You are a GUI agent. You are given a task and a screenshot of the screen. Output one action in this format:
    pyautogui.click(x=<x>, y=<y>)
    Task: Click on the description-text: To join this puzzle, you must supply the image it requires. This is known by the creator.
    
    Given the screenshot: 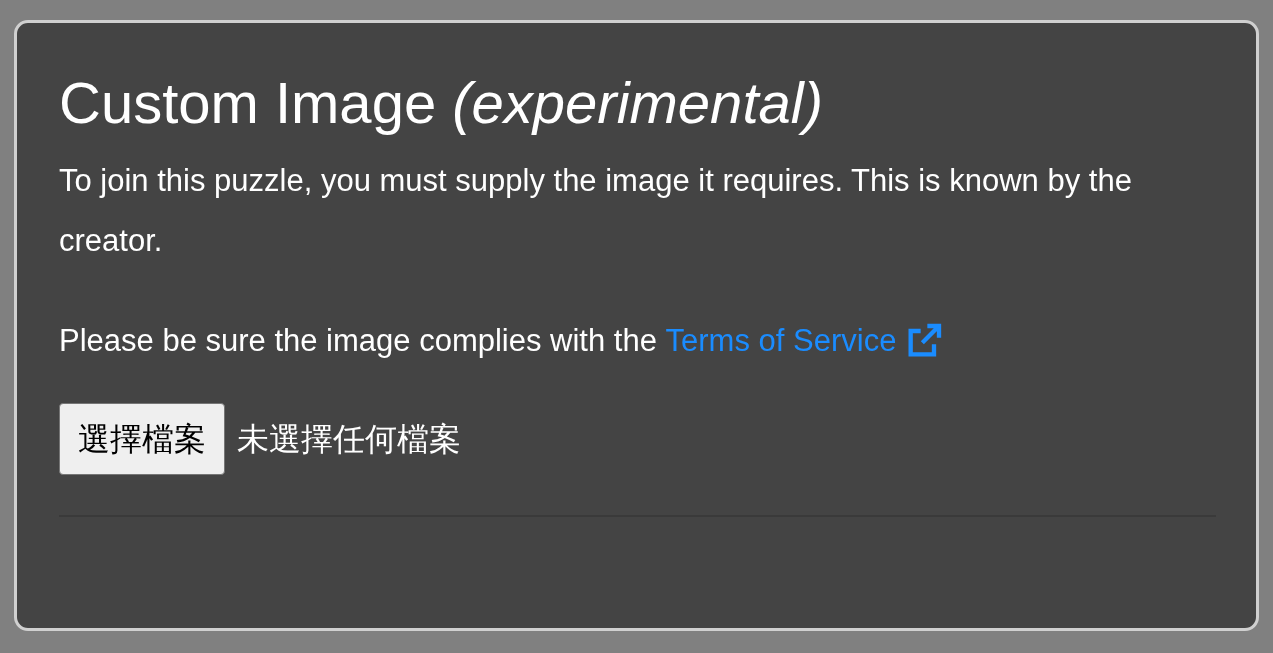 What is the action you would take?
    pyautogui.click(x=596, y=211)
    